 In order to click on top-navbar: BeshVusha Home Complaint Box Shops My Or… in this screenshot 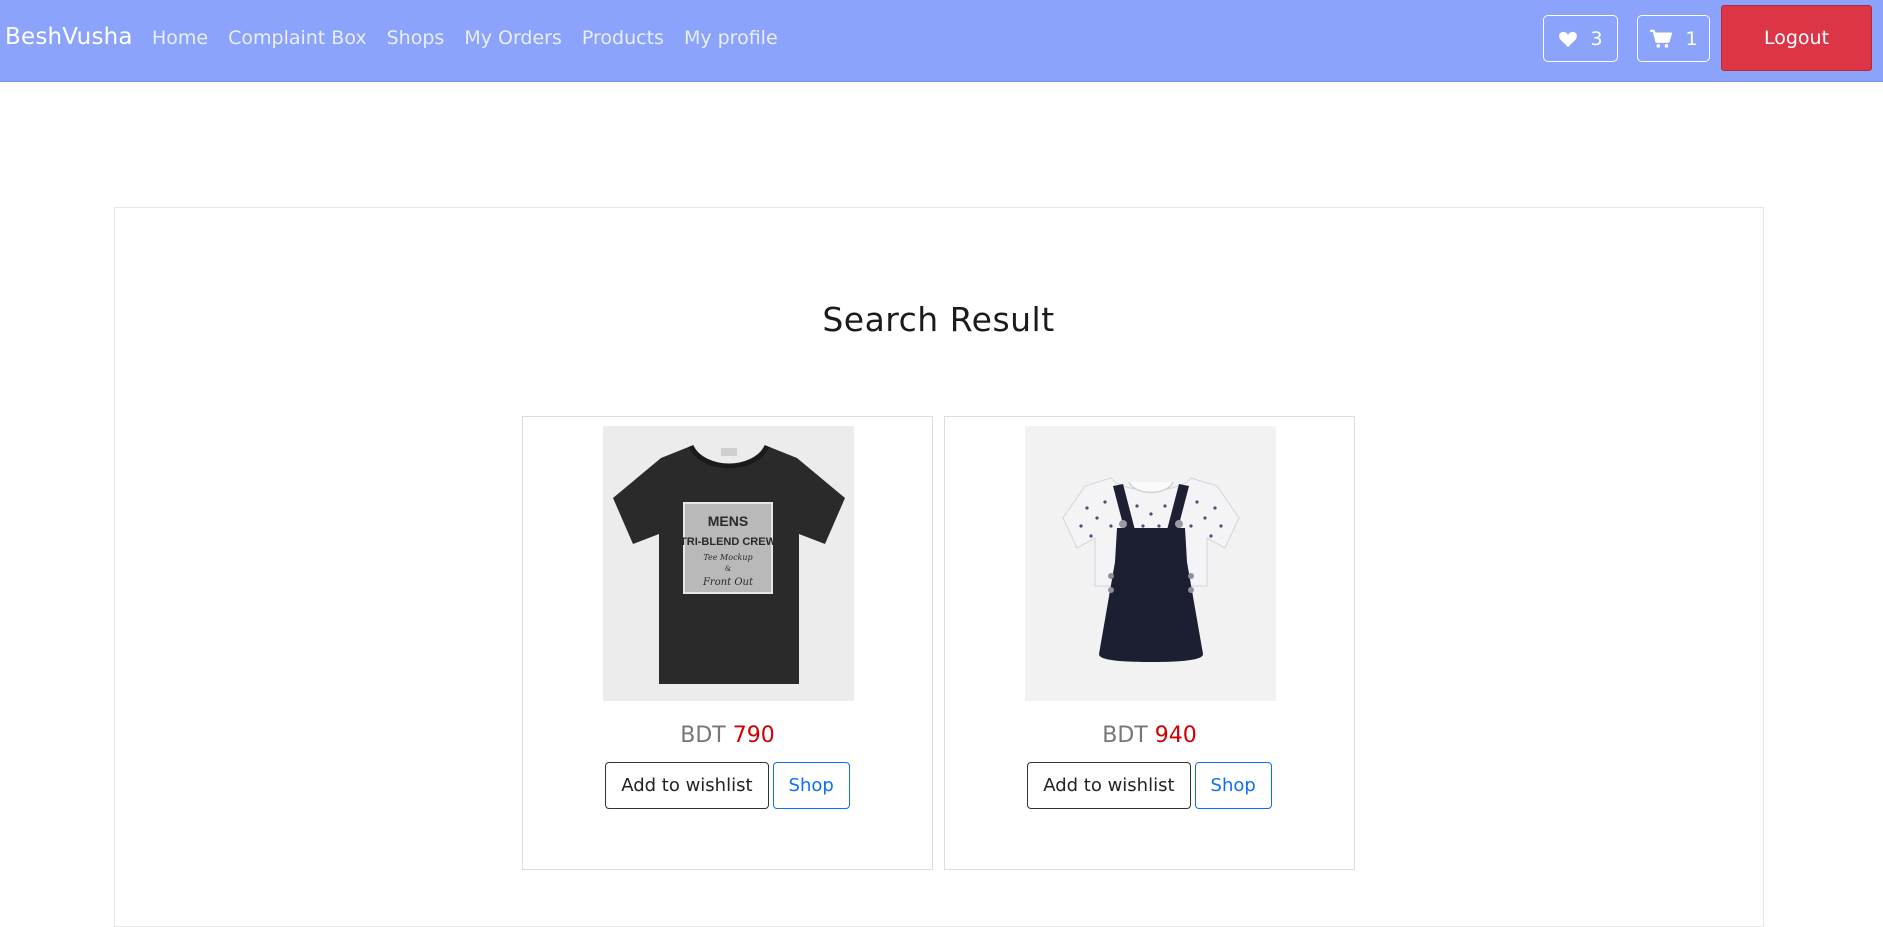, I will do `click(941, 41)`.